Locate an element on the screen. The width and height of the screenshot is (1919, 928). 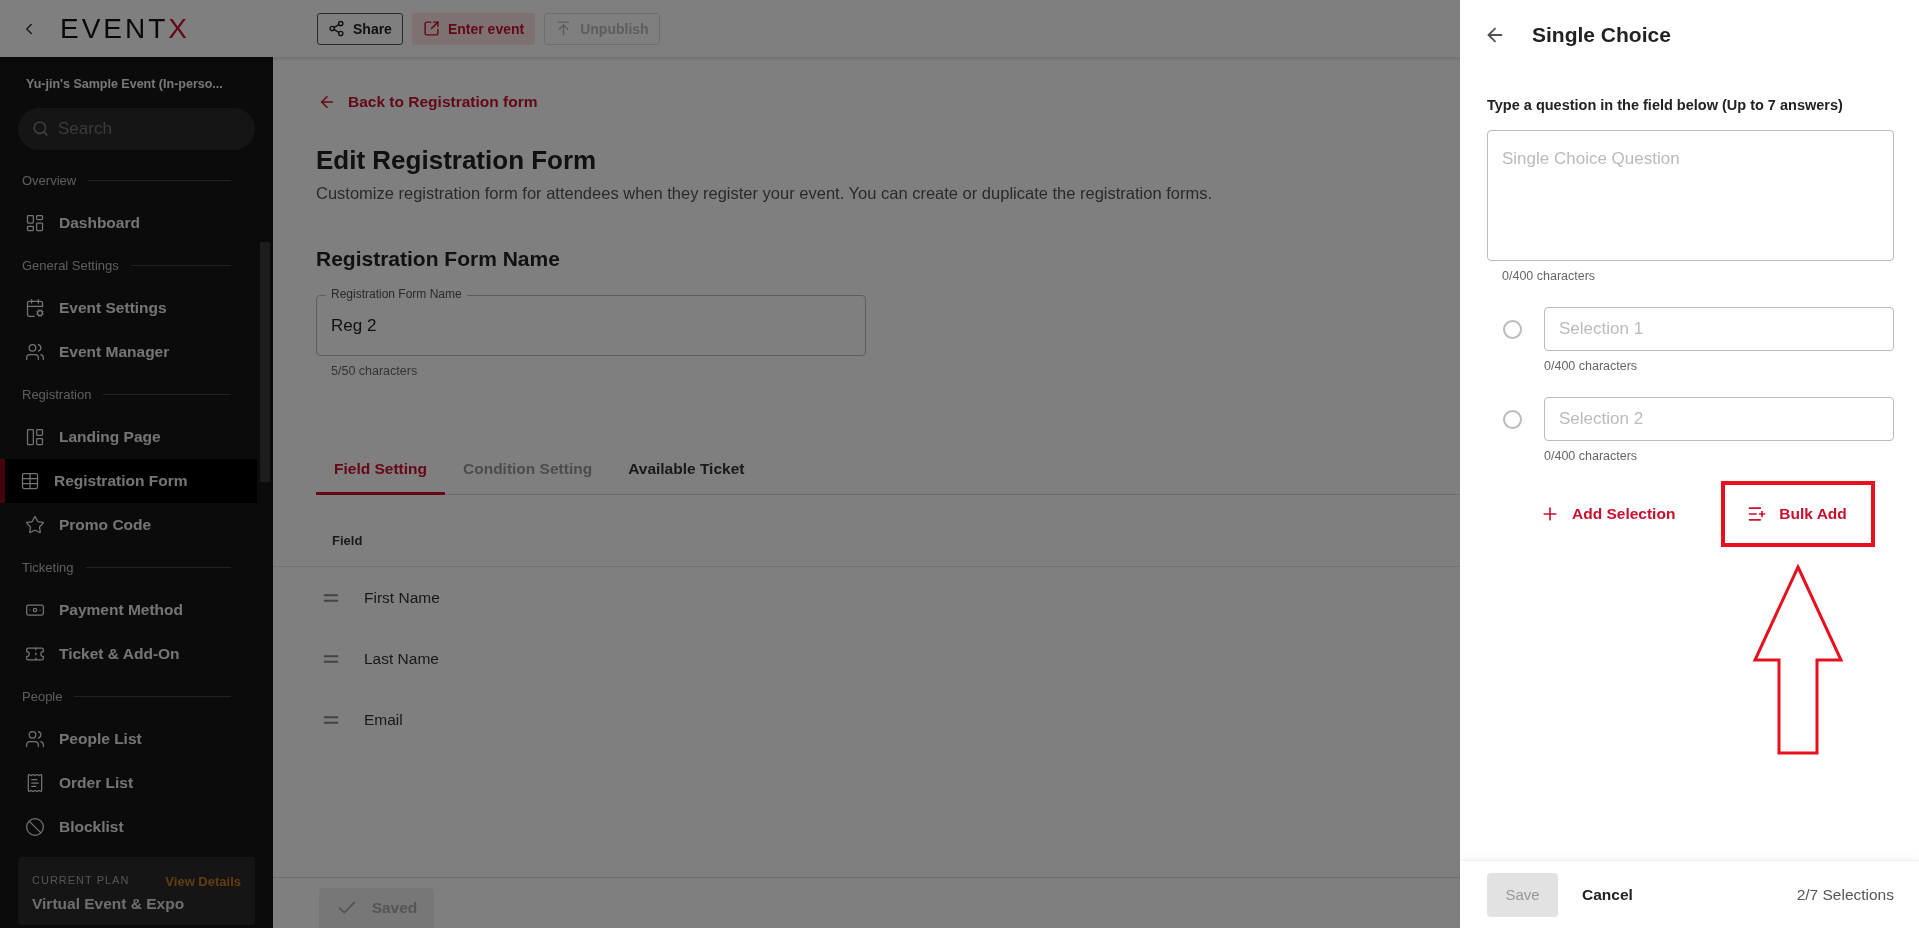
selection-count: 2/7 Selections is located at coordinates (1845, 894).